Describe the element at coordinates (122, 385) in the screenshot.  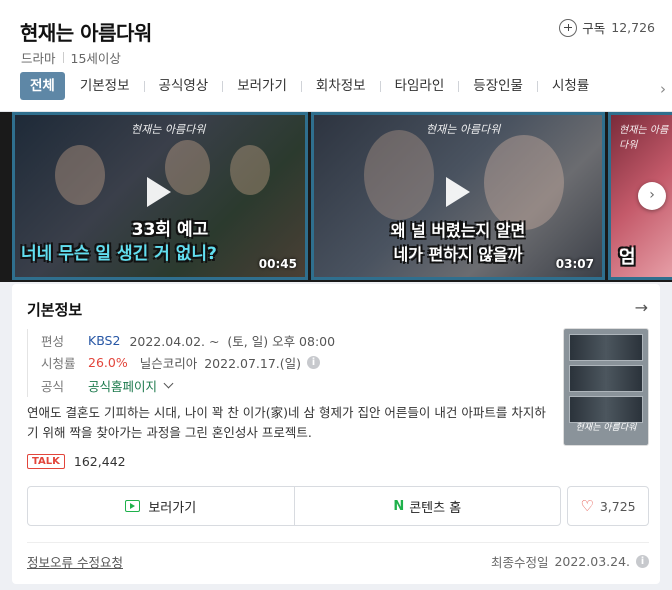
I see `official-homepage-link: 공식홈페이지` at that location.